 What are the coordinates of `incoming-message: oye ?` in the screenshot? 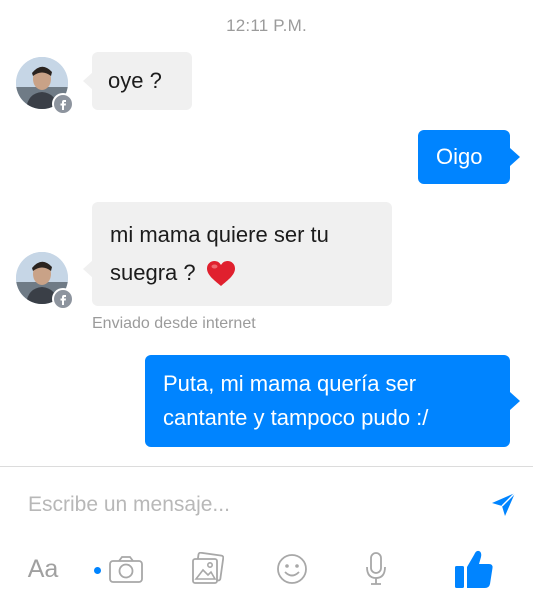 It's located at (137, 81).